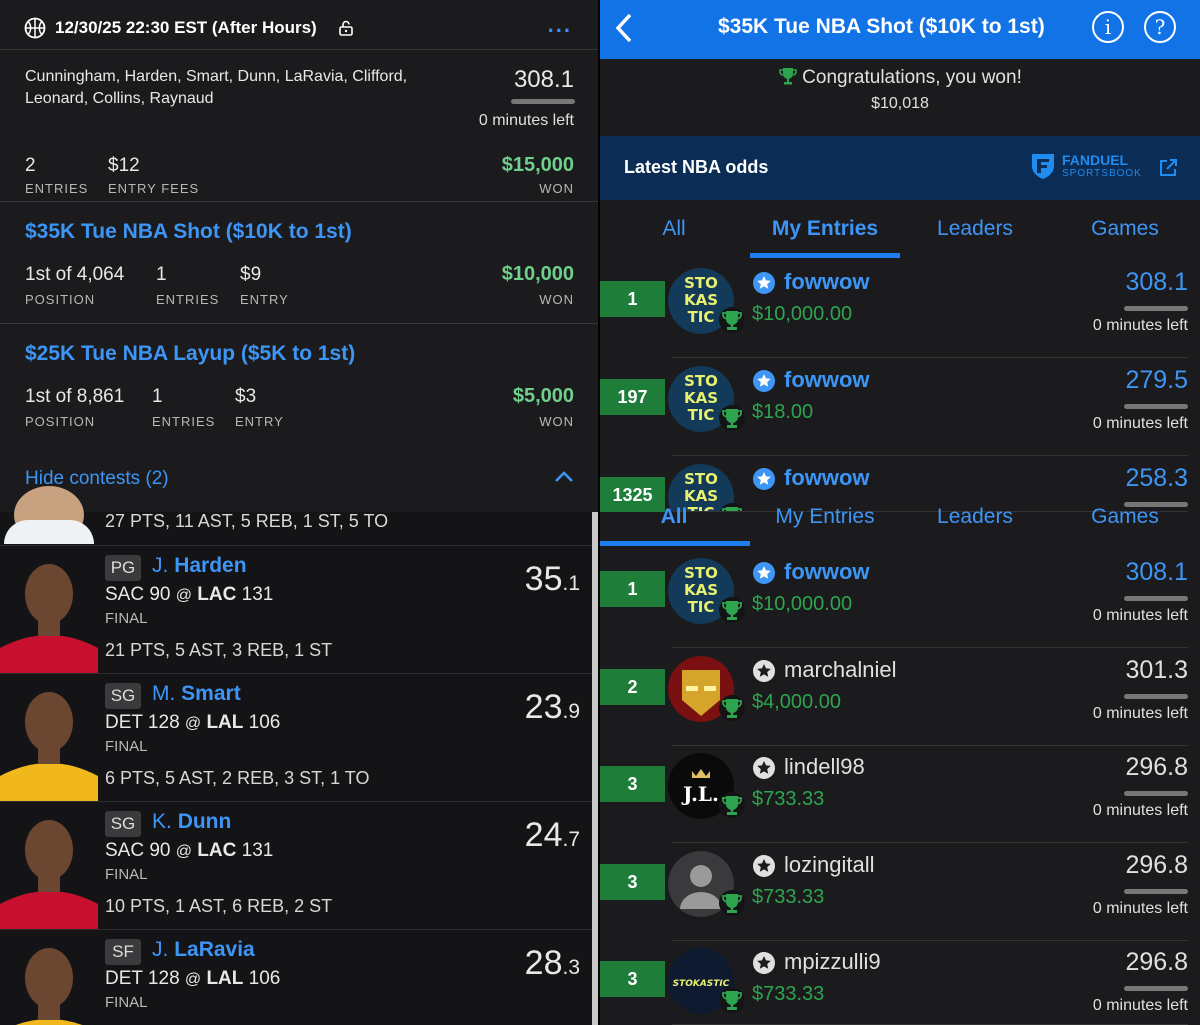 The height and width of the screenshot is (1025, 1200). Describe the element at coordinates (537, 165) in the screenshot. I see `total-won-value: $15,000` at that location.